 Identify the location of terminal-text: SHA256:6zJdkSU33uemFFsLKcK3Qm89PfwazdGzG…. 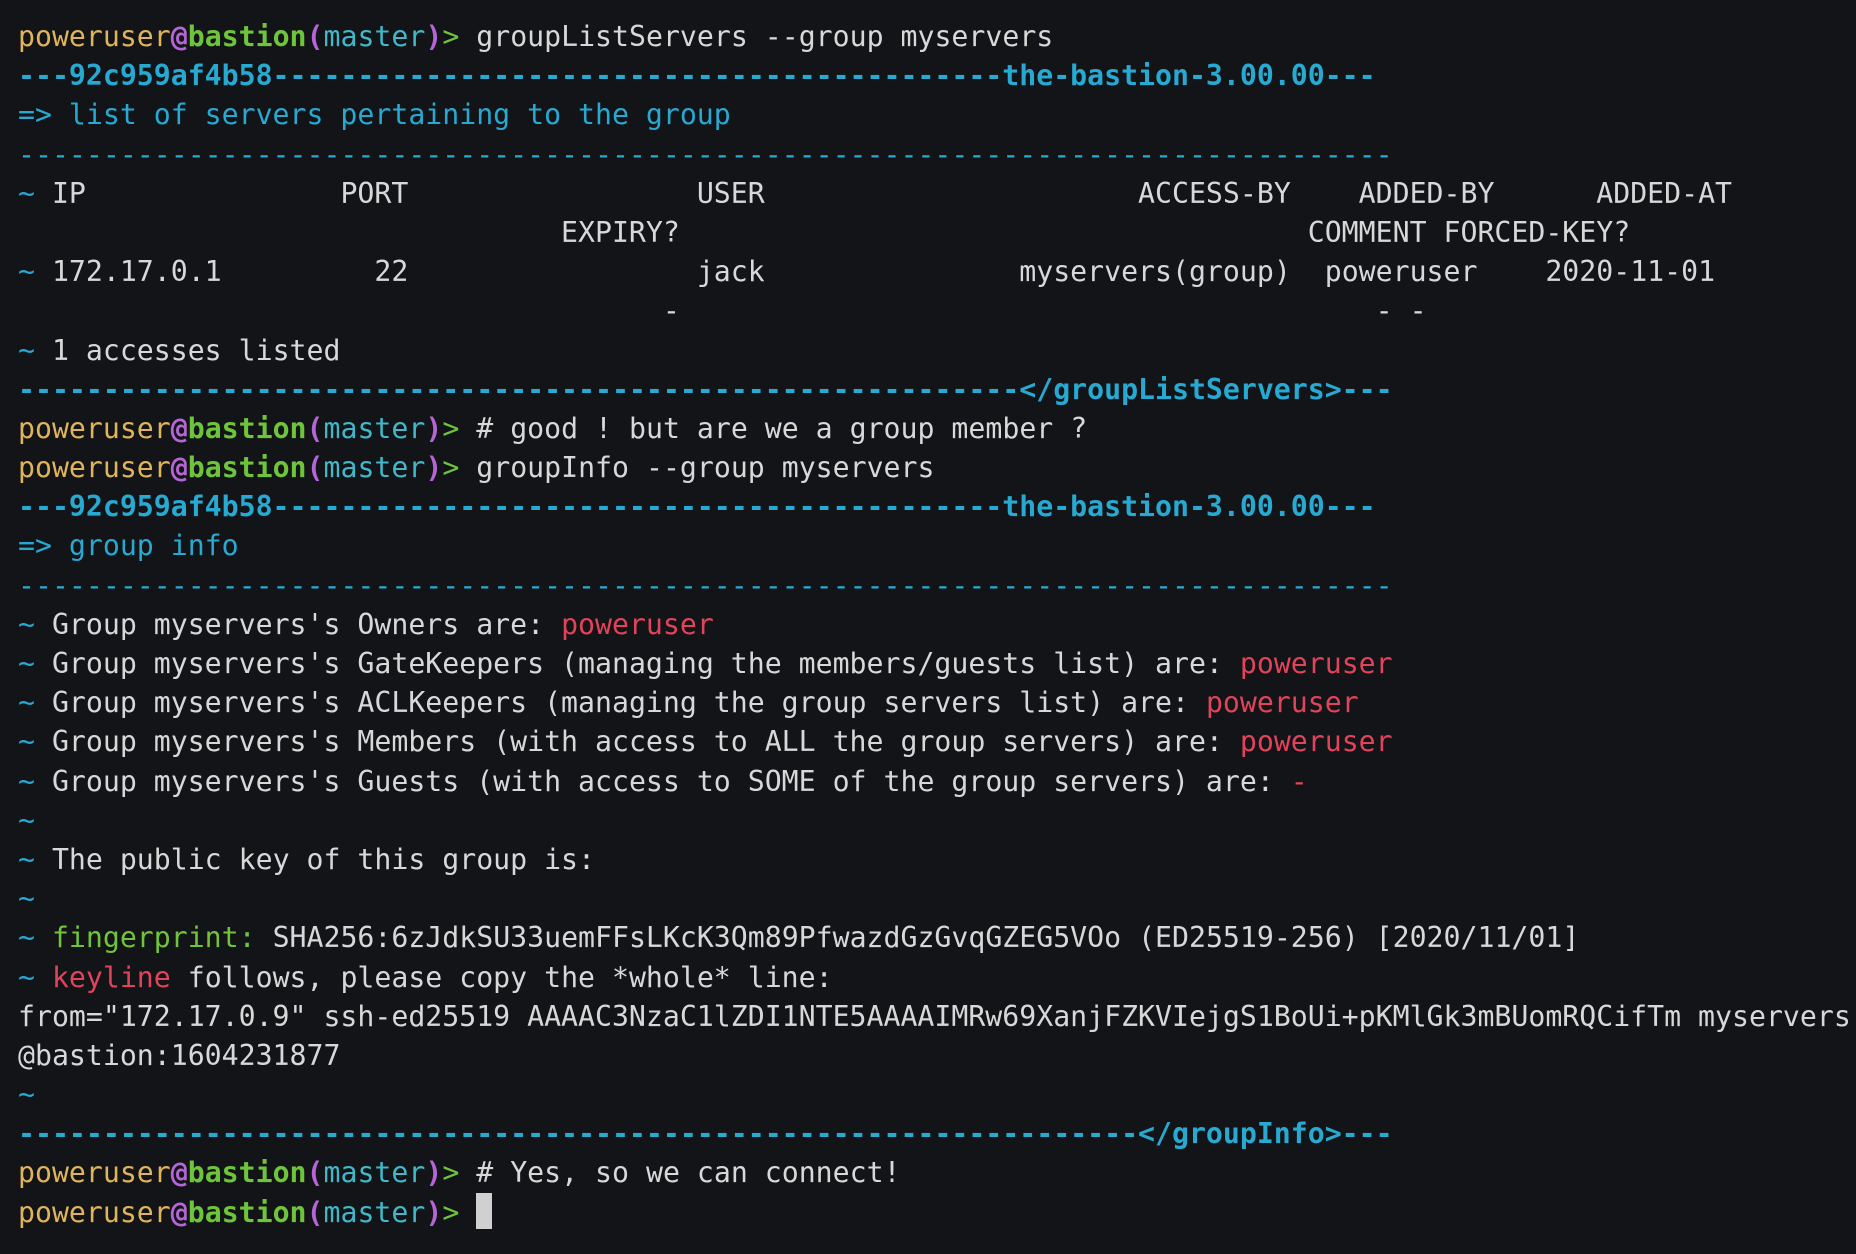
(917, 938).